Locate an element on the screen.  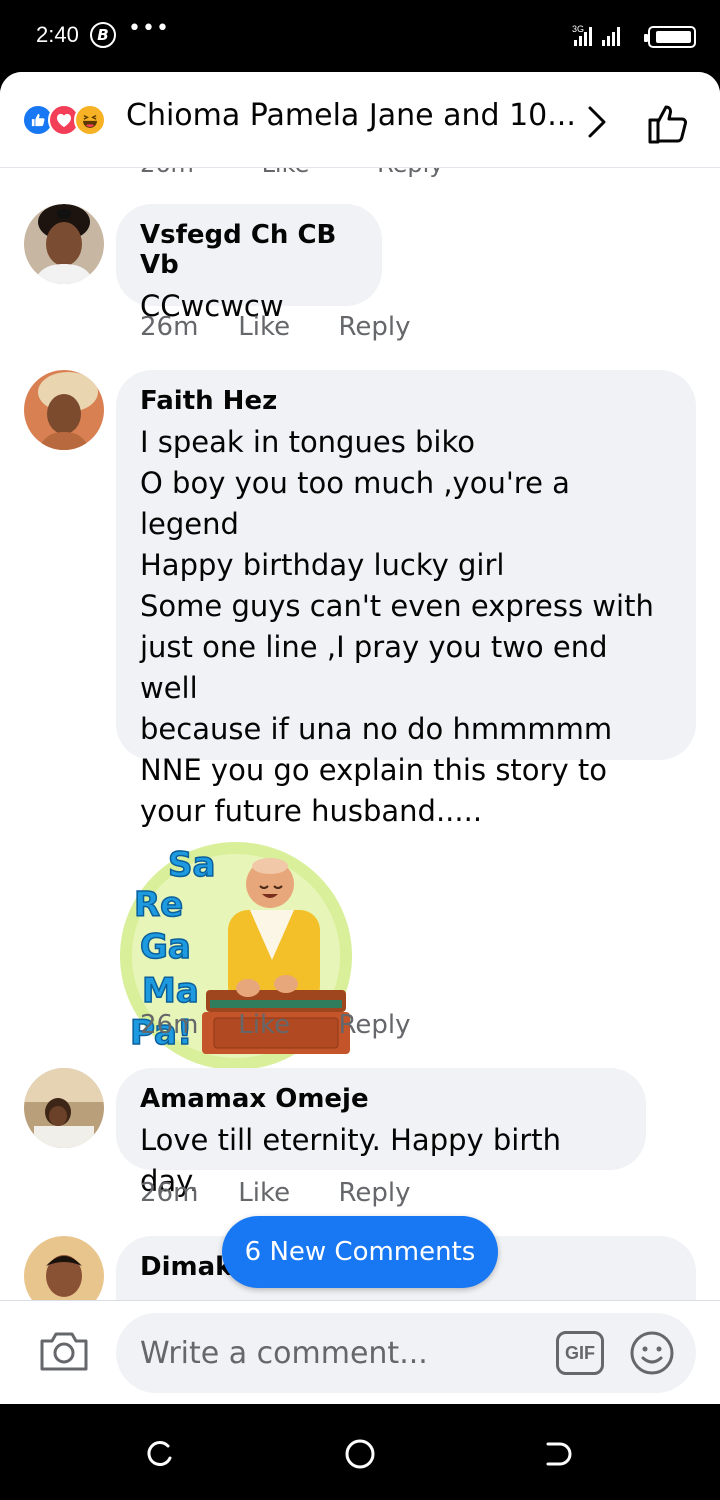
sticker-text: Re is located at coordinates (158, 905).